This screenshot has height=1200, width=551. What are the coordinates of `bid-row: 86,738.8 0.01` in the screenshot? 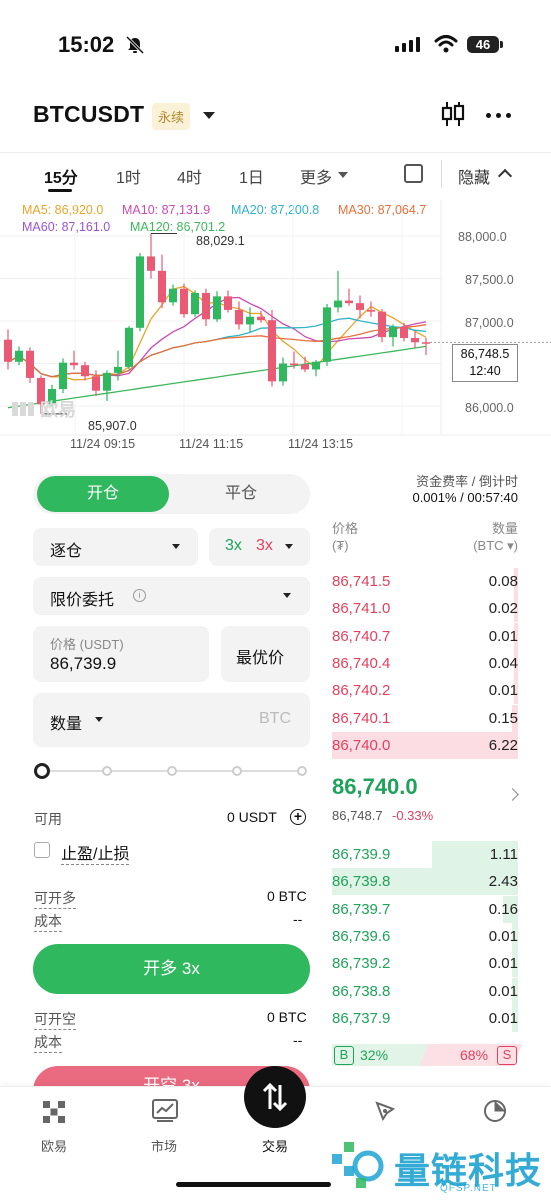 It's located at (425, 991).